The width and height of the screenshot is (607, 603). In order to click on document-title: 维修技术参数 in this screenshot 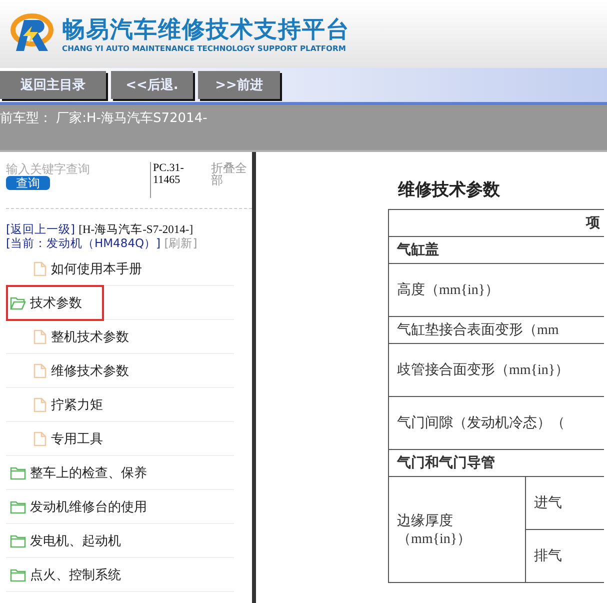, I will do `click(449, 190)`.